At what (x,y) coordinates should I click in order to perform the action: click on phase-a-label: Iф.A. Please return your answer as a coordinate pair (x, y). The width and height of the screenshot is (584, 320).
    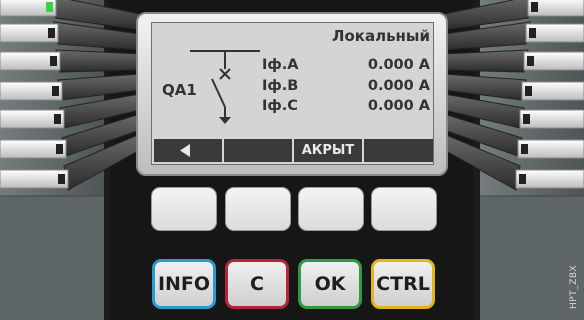
    Looking at the image, I should click on (280, 65).